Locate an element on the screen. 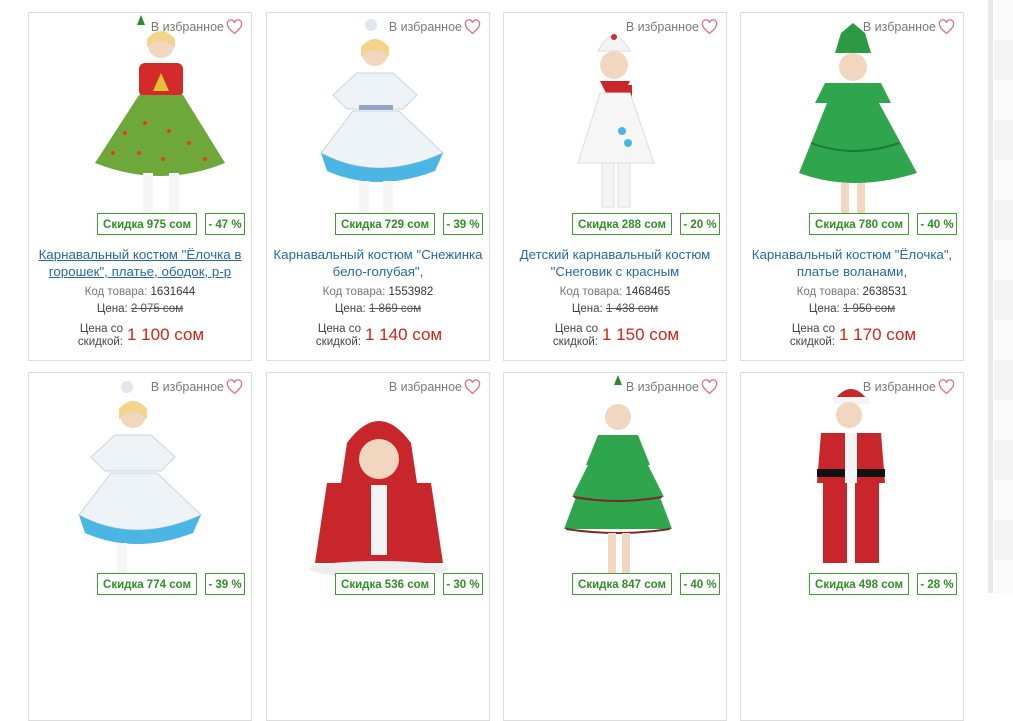  discount-badge: Скидка 536 сом is located at coordinates (385, 584).